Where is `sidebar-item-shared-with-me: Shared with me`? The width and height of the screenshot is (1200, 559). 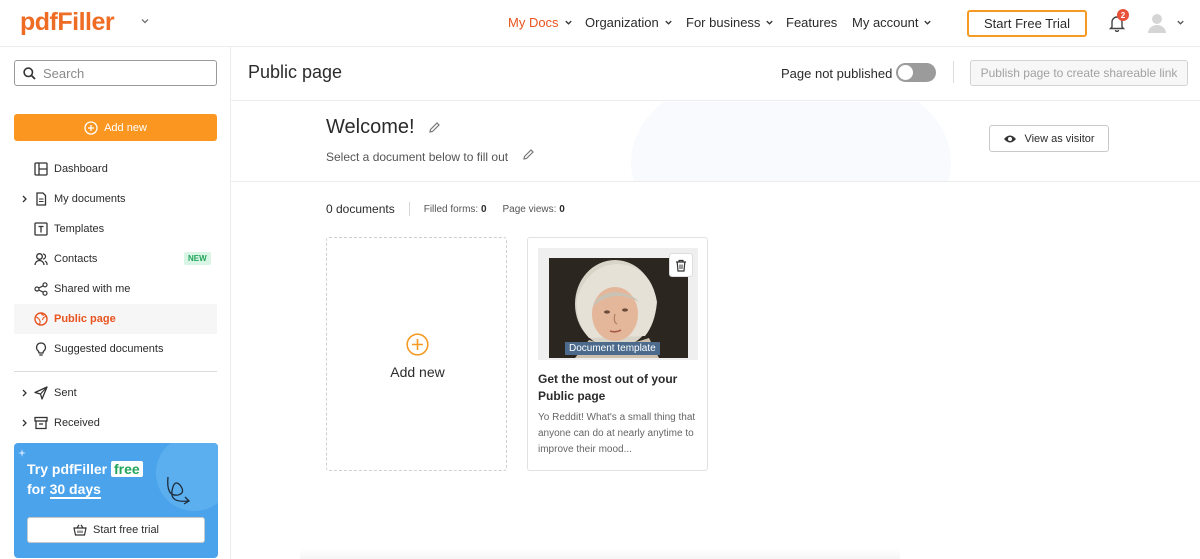
sidebar-item-shared-with-me: Shared with me is located at coordinates (115, 289).